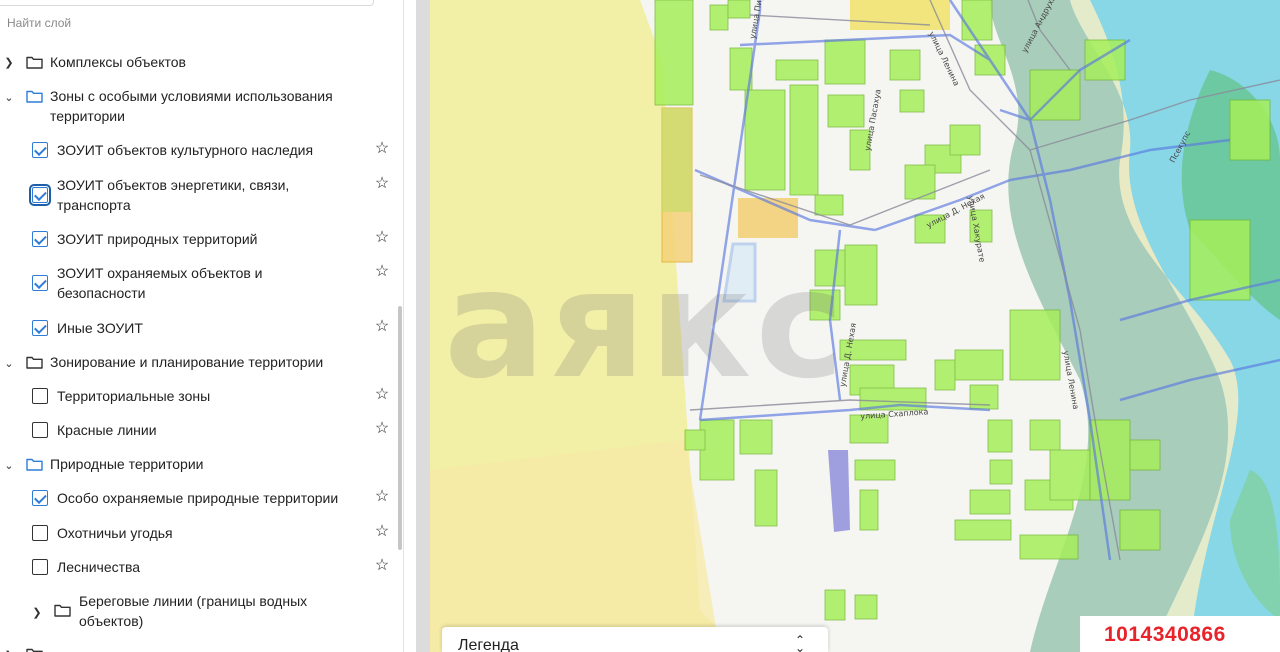 This screenshot has width=1280, height=652. What do you see at coordinates (185, 150) in the screenshot?
I see `layer-label: ЗОУИТ объектов культурного наследия` at bounding box center [185, 150].